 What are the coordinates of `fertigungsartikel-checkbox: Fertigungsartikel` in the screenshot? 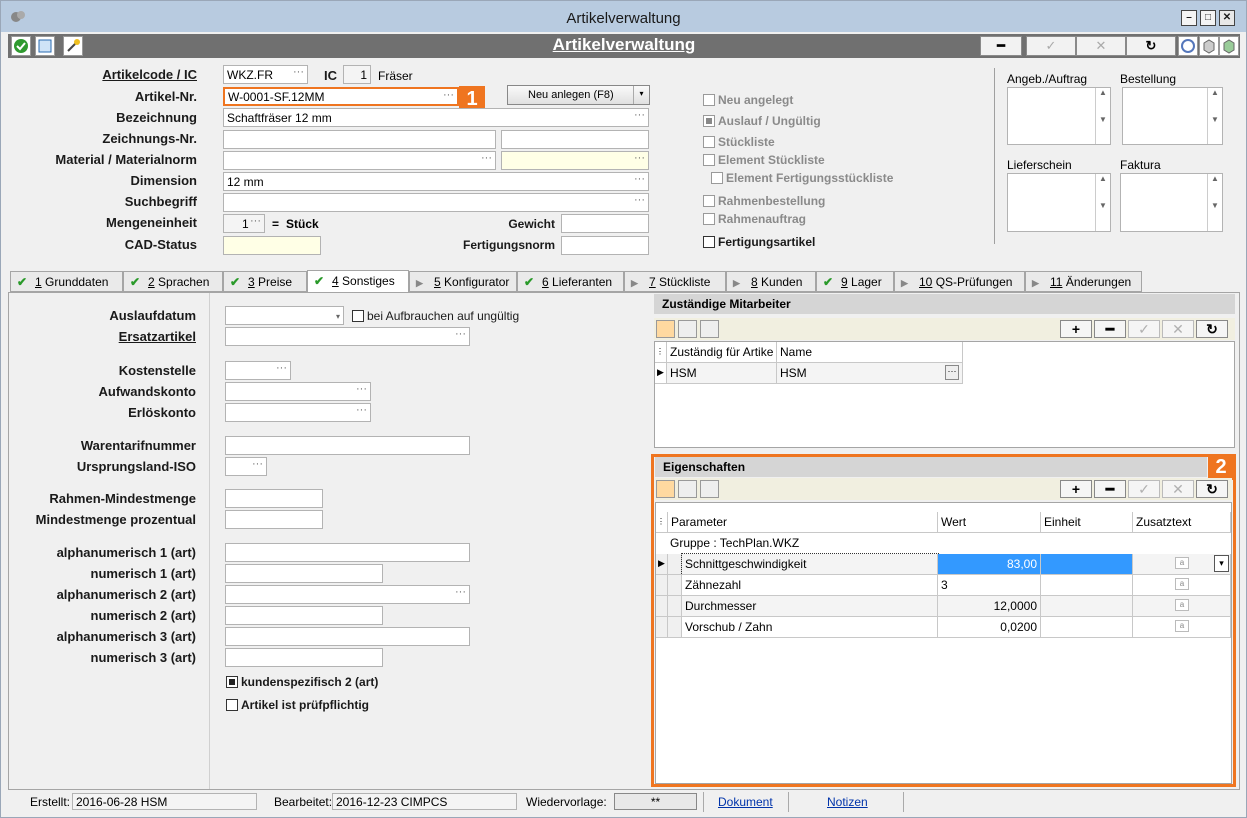 It's located at (759, 242).